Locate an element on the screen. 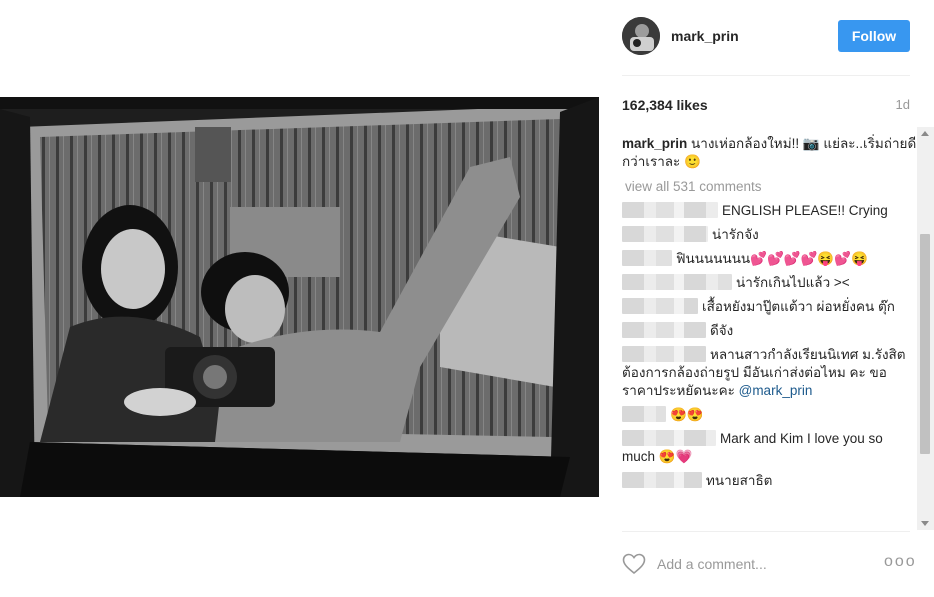 This screenshot has height=597, width=934. comments-scrollbar is located at coordinates (925, 328).